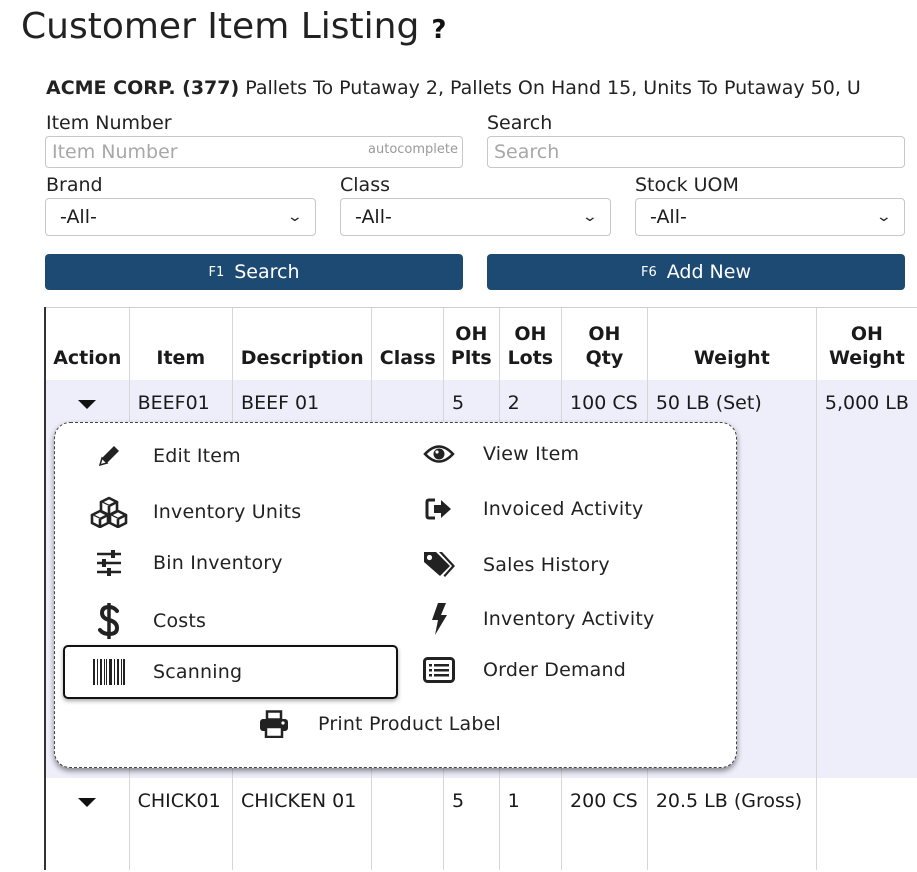 The width and height of the screenshot is (917, 872). I want to click on eye-icon, so click(439, 454).